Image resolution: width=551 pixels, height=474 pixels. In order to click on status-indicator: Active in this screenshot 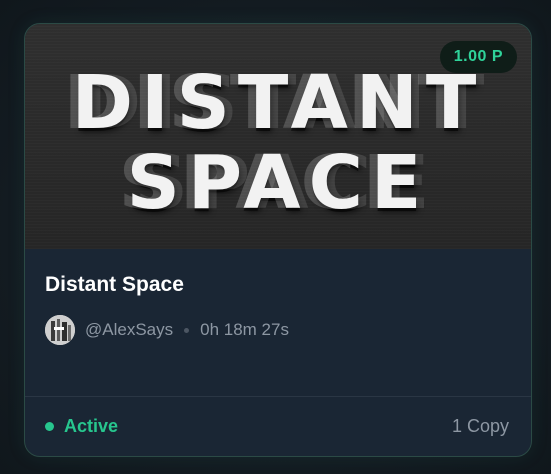, I will do `click(81, 426)`.